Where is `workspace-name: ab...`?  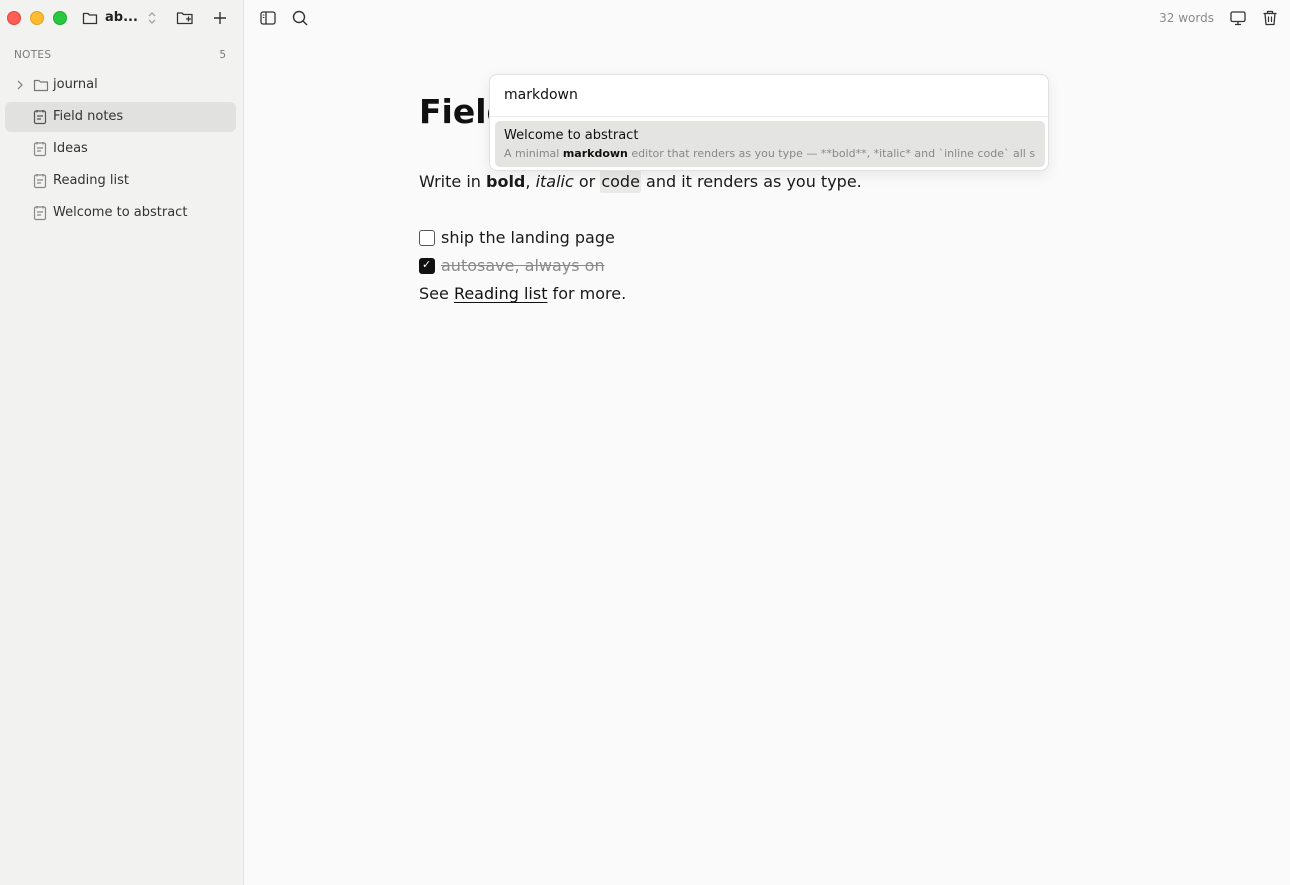
workspace-name: ab... is located at coordinates (121, 17).